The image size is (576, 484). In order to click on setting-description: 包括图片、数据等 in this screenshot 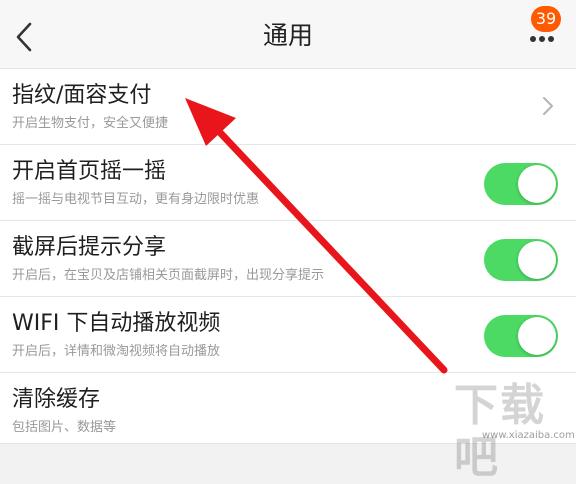, I will do `click(64, 427)`.